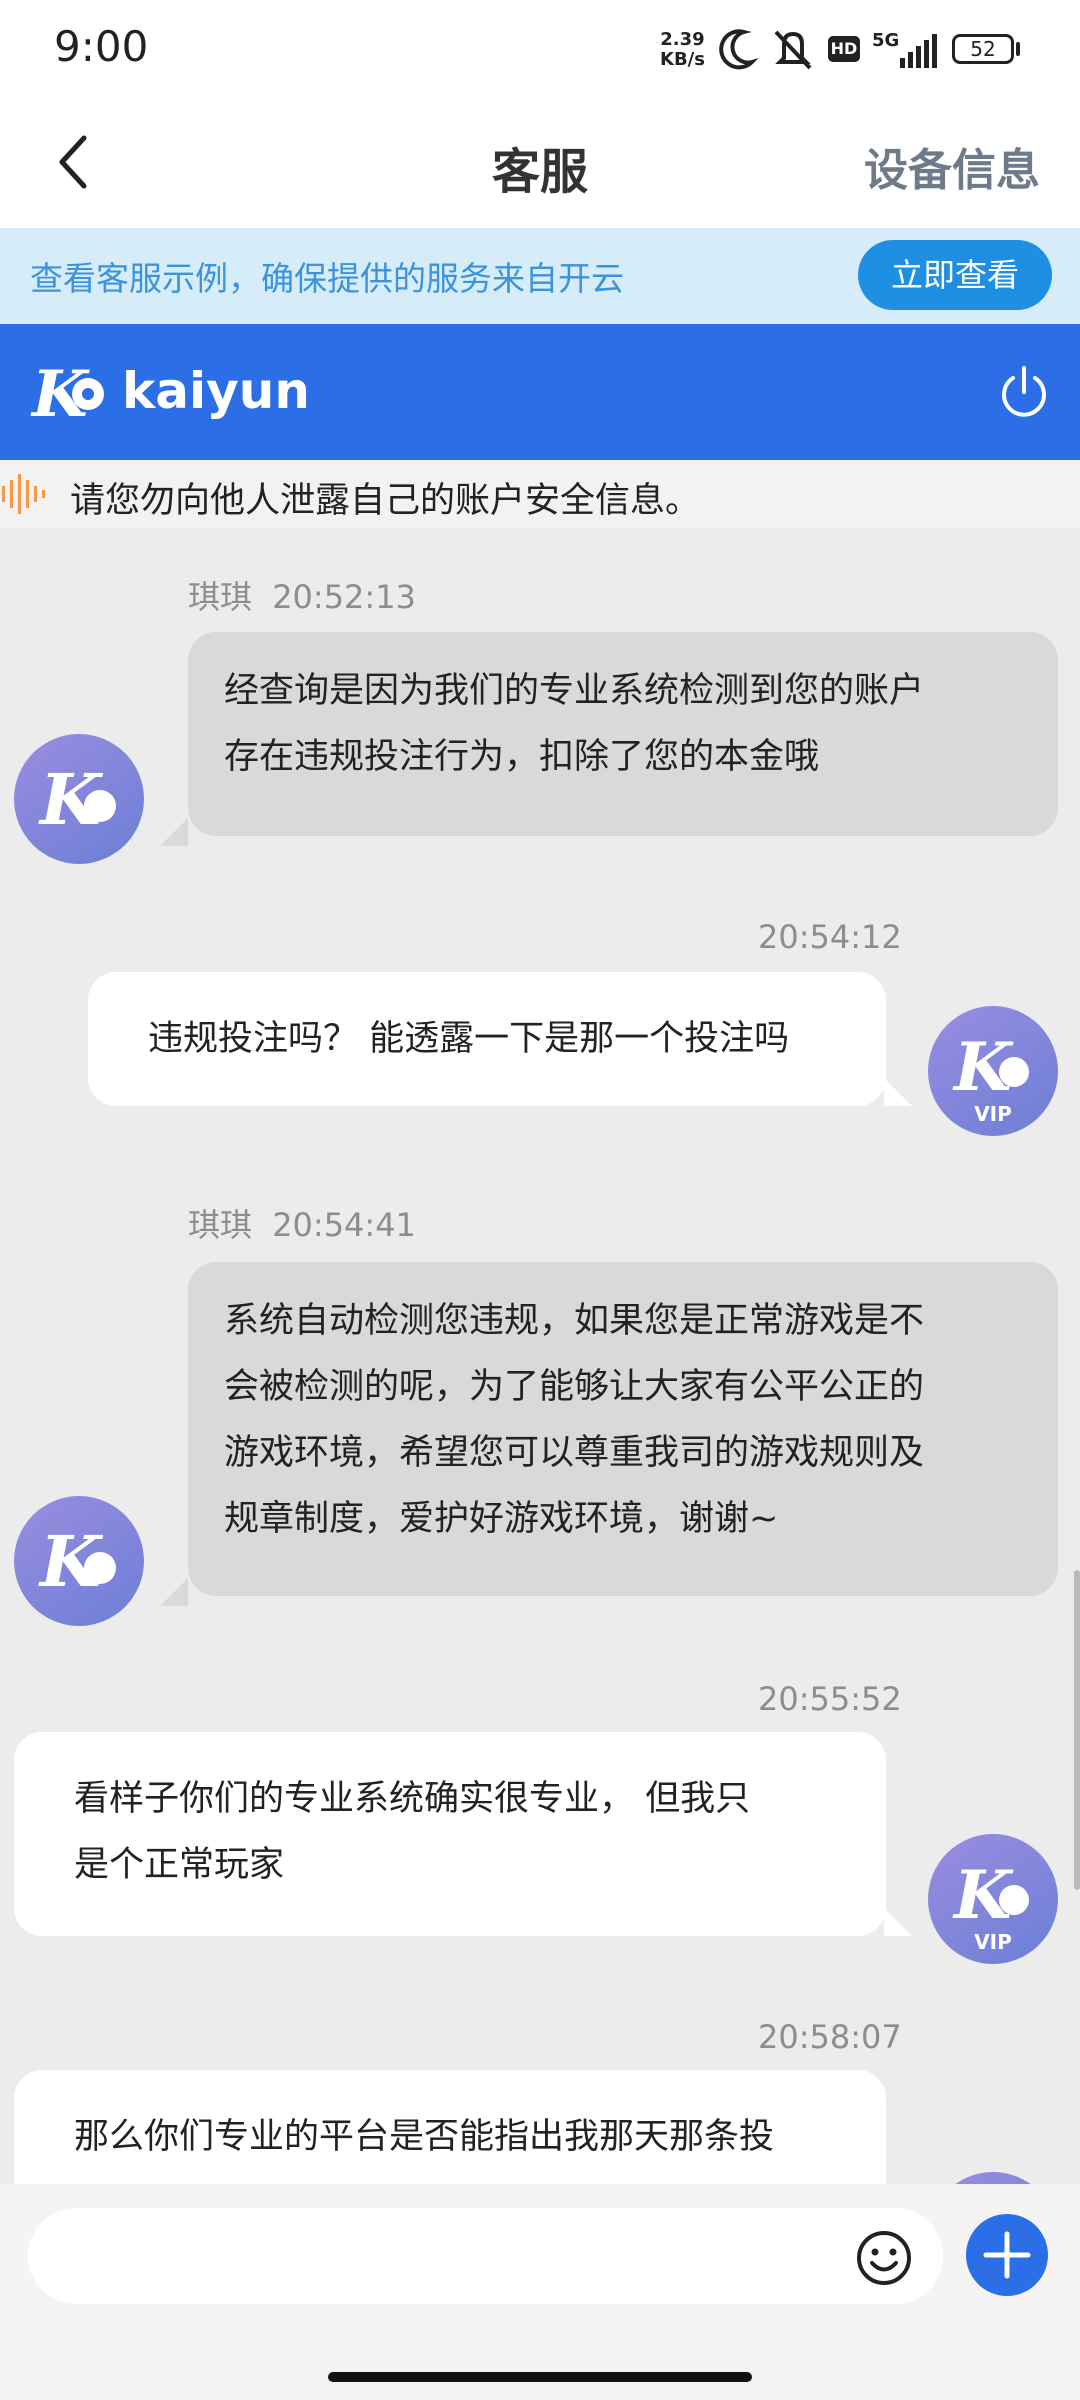 The image size is (1080, 2400). What do you see at coordinates (739, 49) in the screenshot?
I see `moon-icon` at bounding box center [739, 49].